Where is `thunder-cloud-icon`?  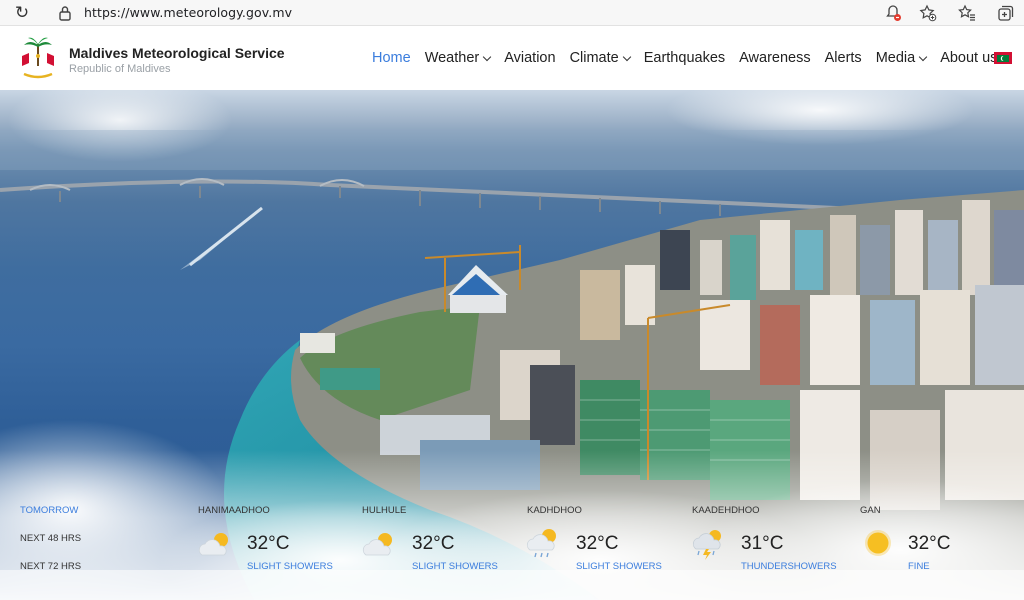
thunder-cloud-icon is located at coordinates (706, 545).